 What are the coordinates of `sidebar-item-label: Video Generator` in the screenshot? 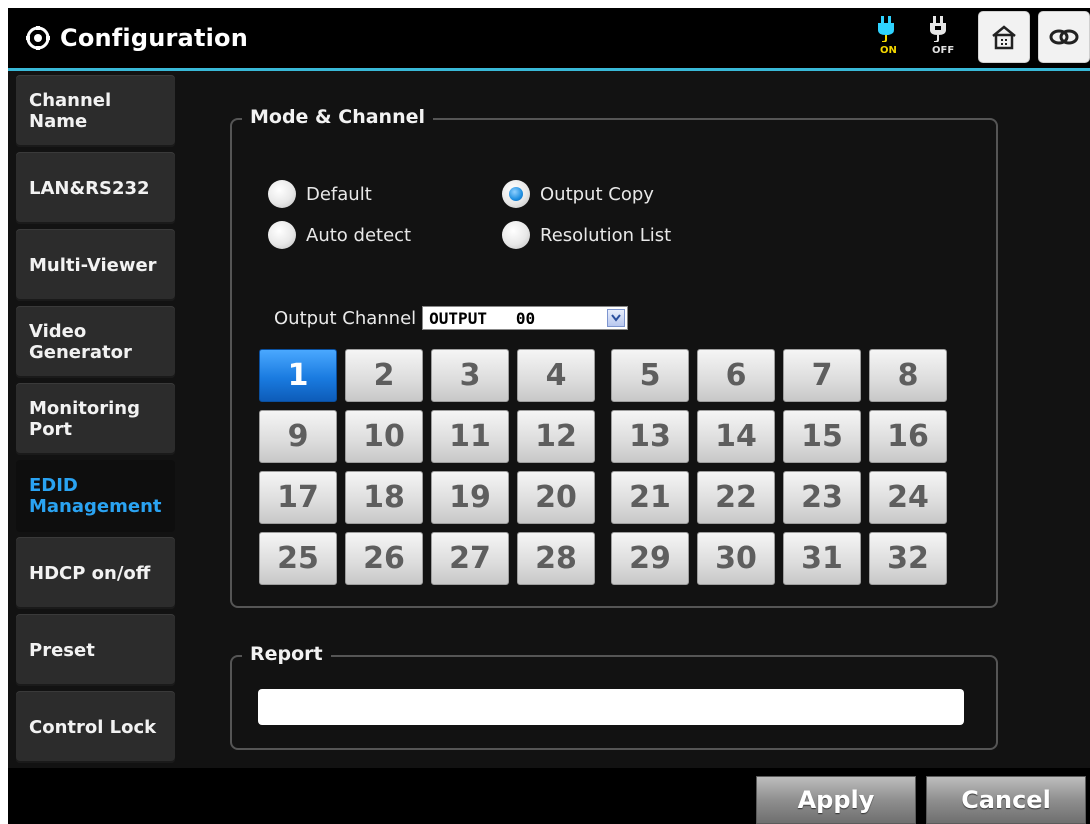 It's located at (80, 342).